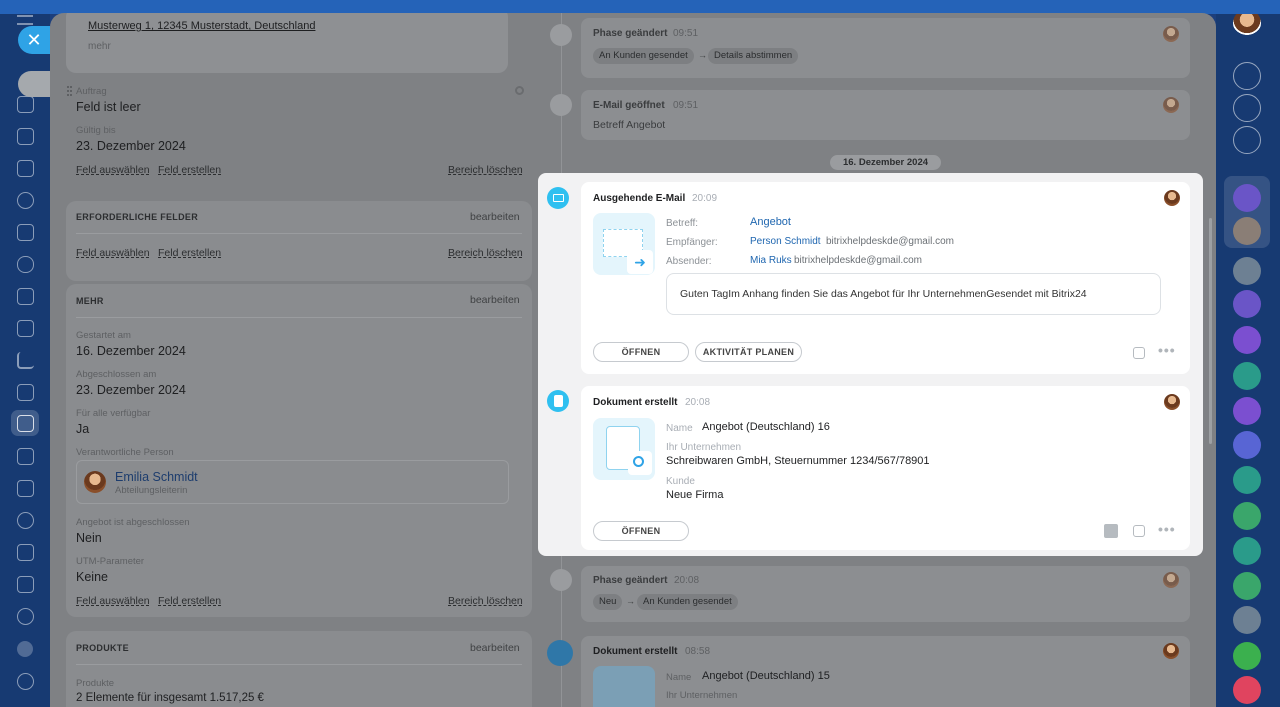 The image size is (1280, 707). I want to click on doc2-time: 08:58, so click(698, 651).